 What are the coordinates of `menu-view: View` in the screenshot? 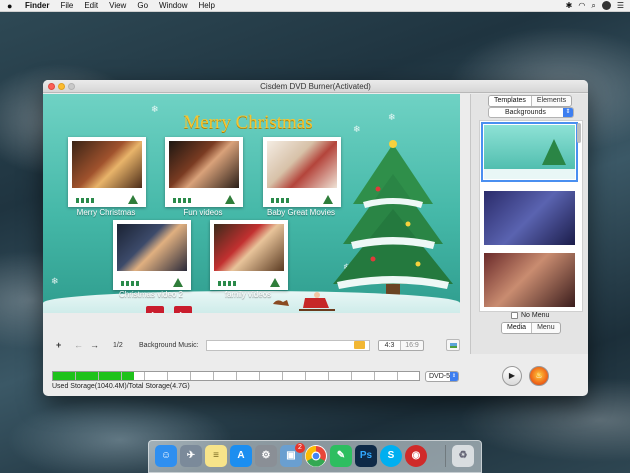 It's located at (117, 5).